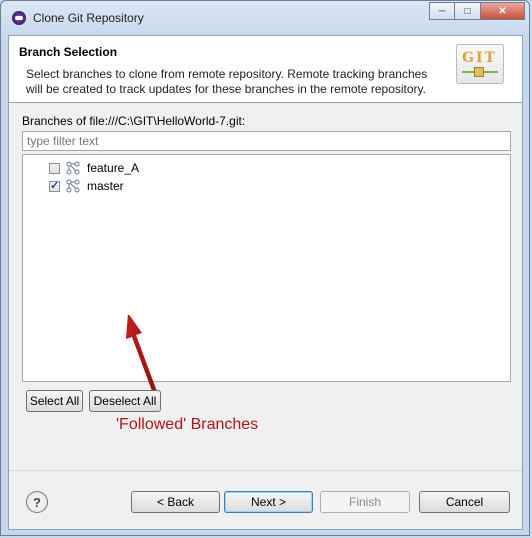  I want to click on git-logo-text: GIT, so click(479, 58).